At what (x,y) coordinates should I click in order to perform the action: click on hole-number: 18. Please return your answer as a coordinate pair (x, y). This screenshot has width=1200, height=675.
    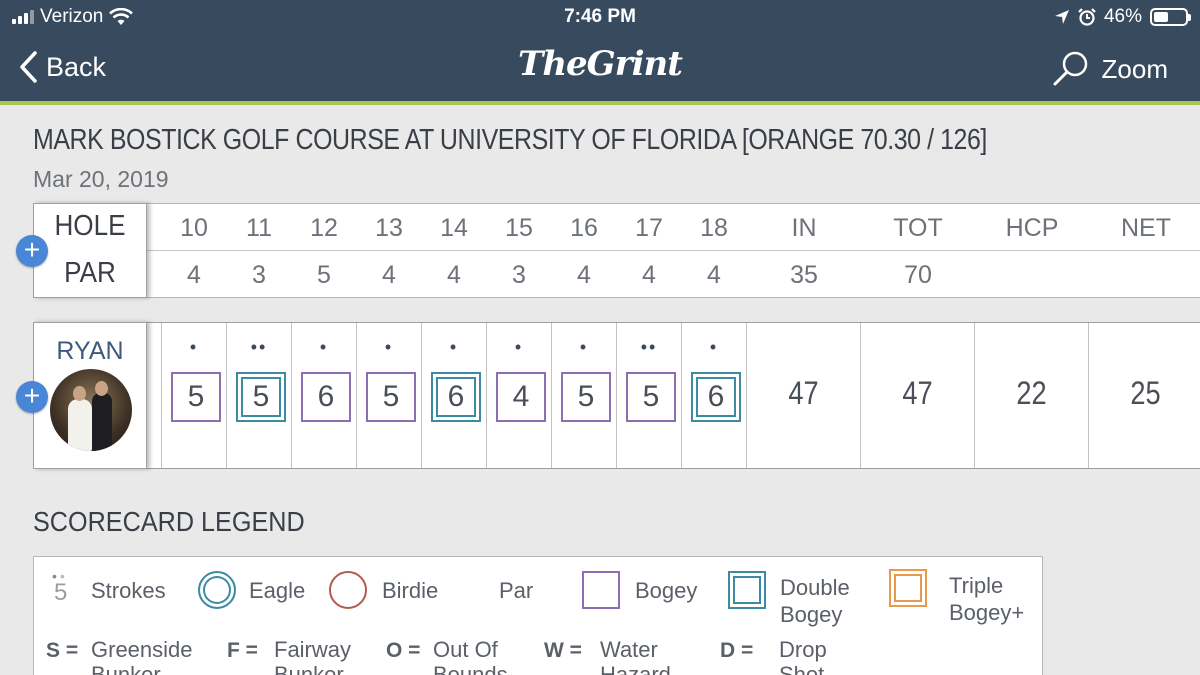
    Looking at the image, I should click on (714, 228).